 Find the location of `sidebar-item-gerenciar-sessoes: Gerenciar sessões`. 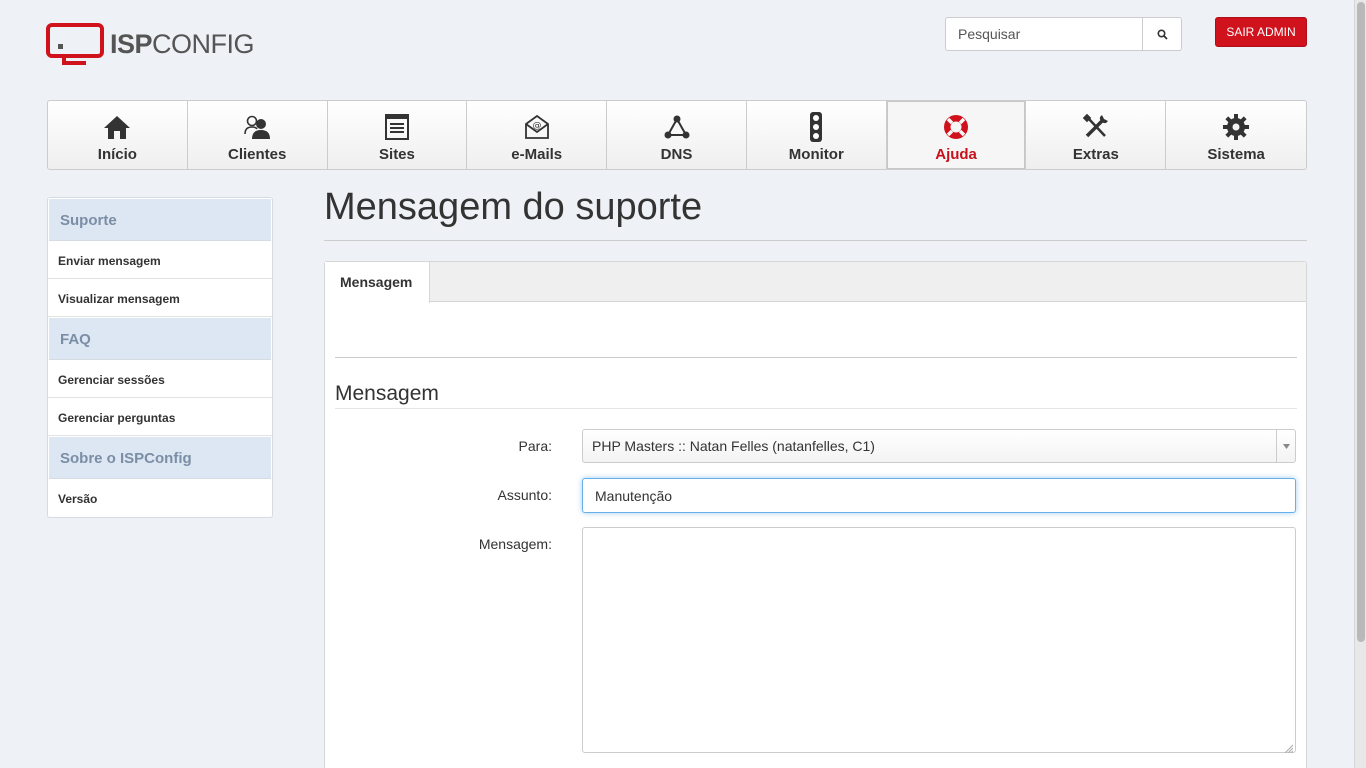

sidebar-item-gerenciar-sessoes: Gerenciar sessões is located at coordinates (160, 379).